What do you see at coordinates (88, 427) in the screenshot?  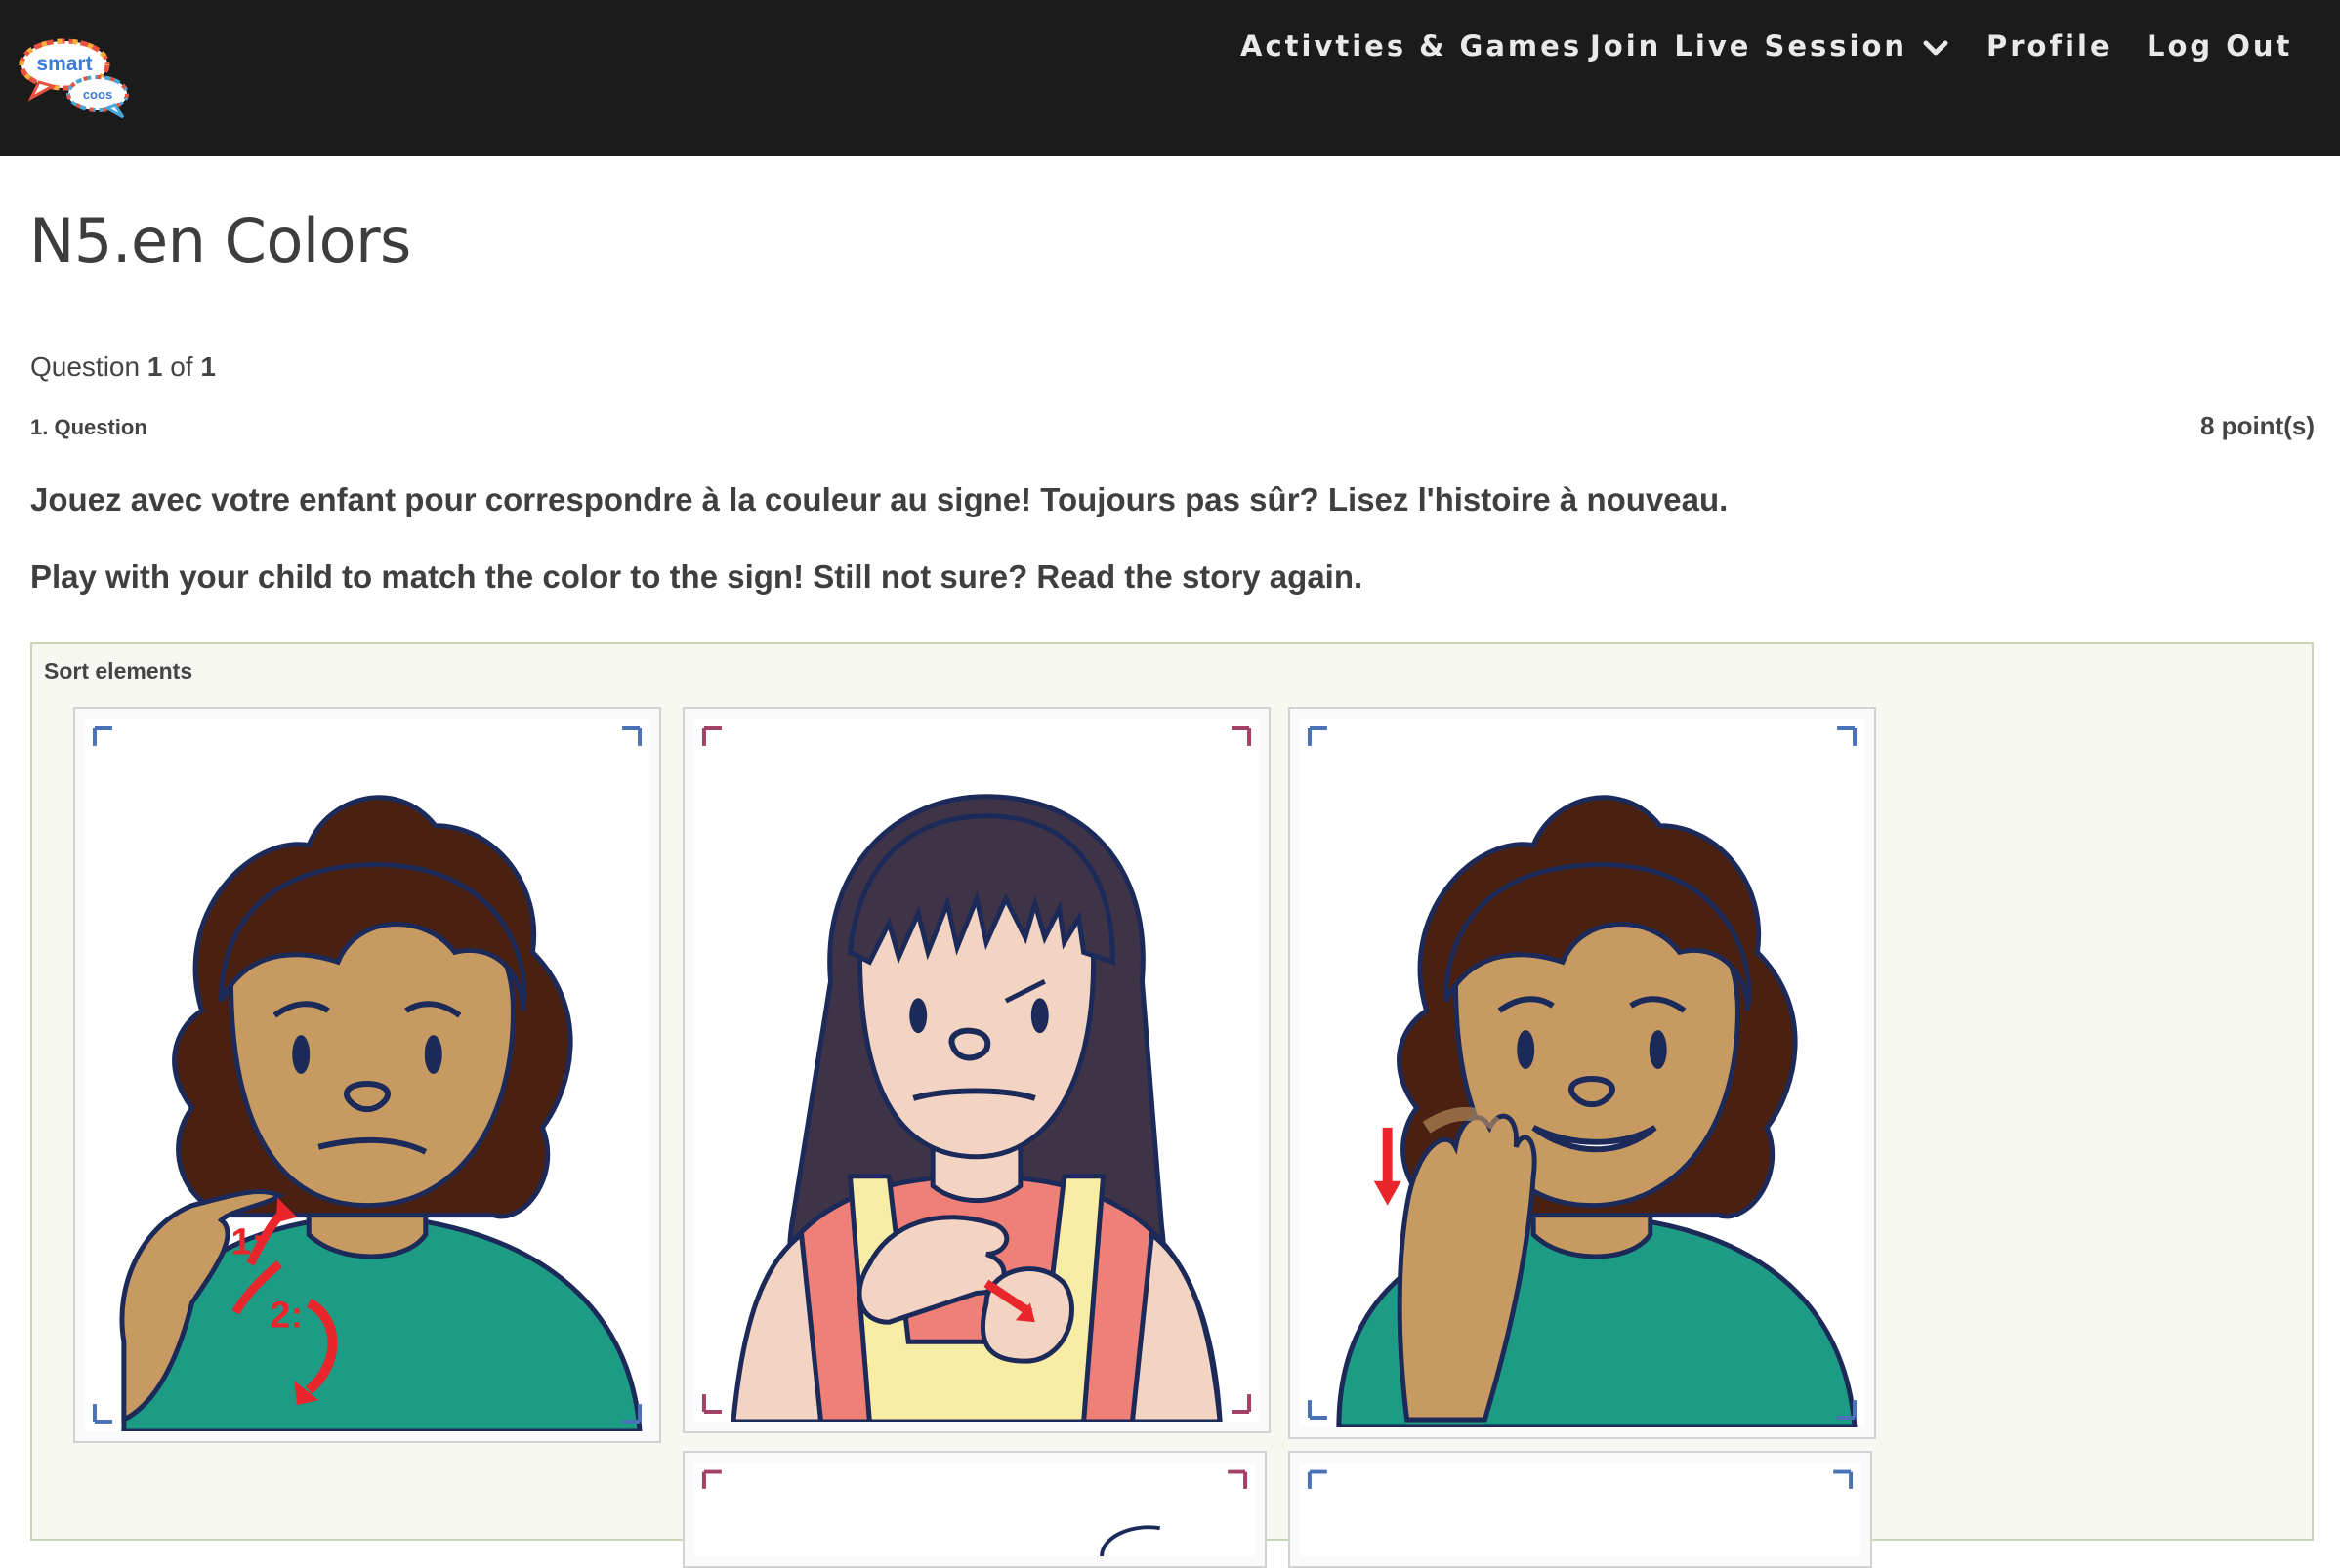 I see `question-label: 1. Question` at bounding box center [88, 427].